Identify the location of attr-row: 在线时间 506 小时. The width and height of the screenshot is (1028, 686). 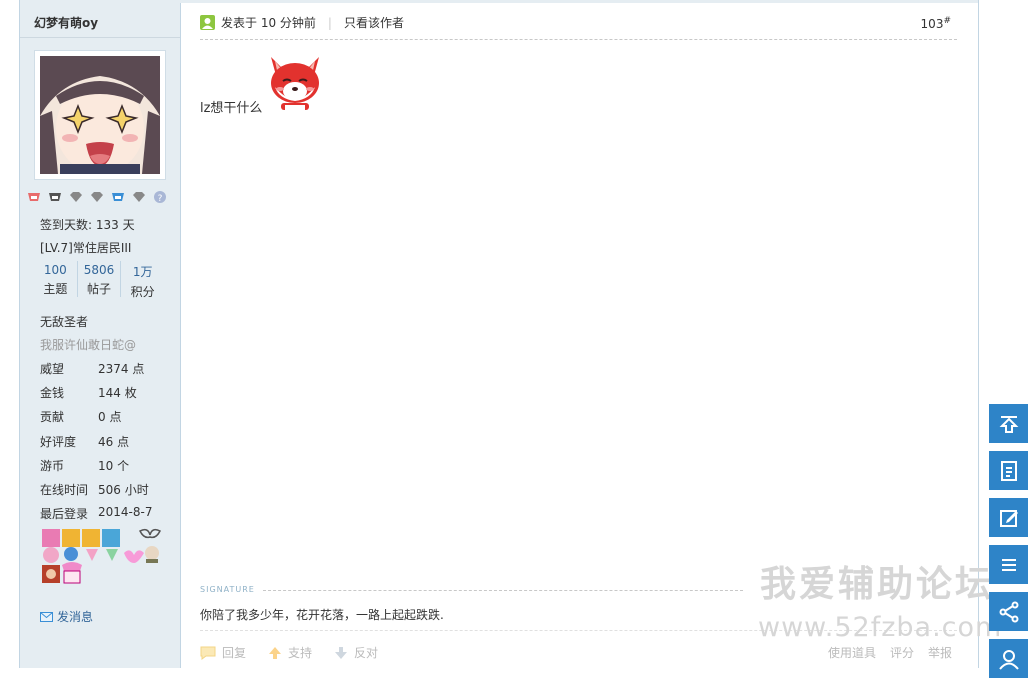
(110, 489).